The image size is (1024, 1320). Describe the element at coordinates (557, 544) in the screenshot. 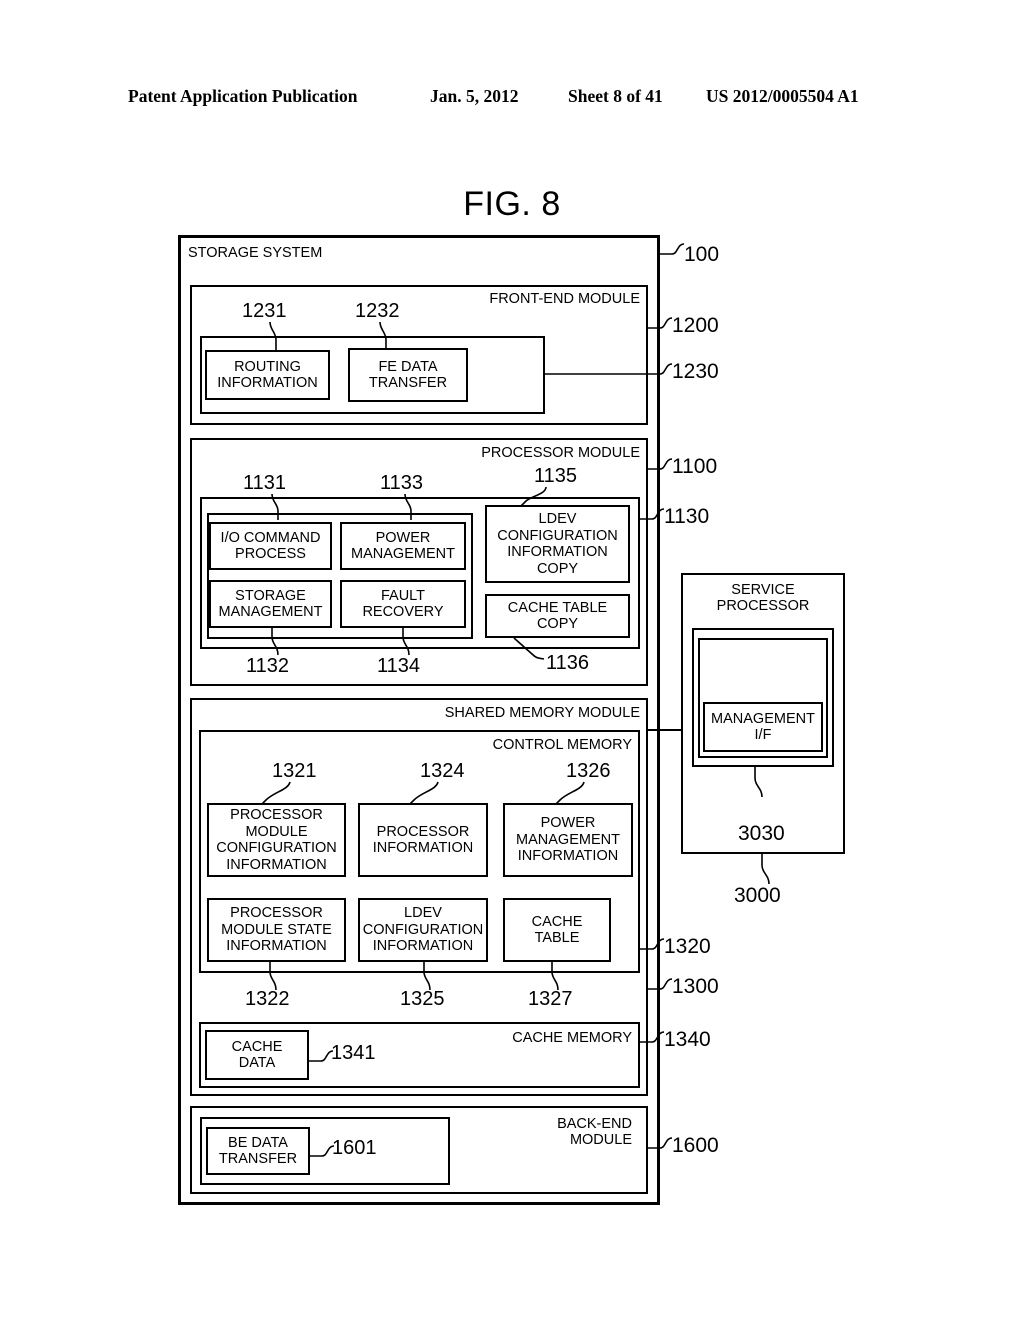

I see `ldev-configuration-information-copy-box: LDEV CONFIGURATION INFORMATION COPY` at that location.